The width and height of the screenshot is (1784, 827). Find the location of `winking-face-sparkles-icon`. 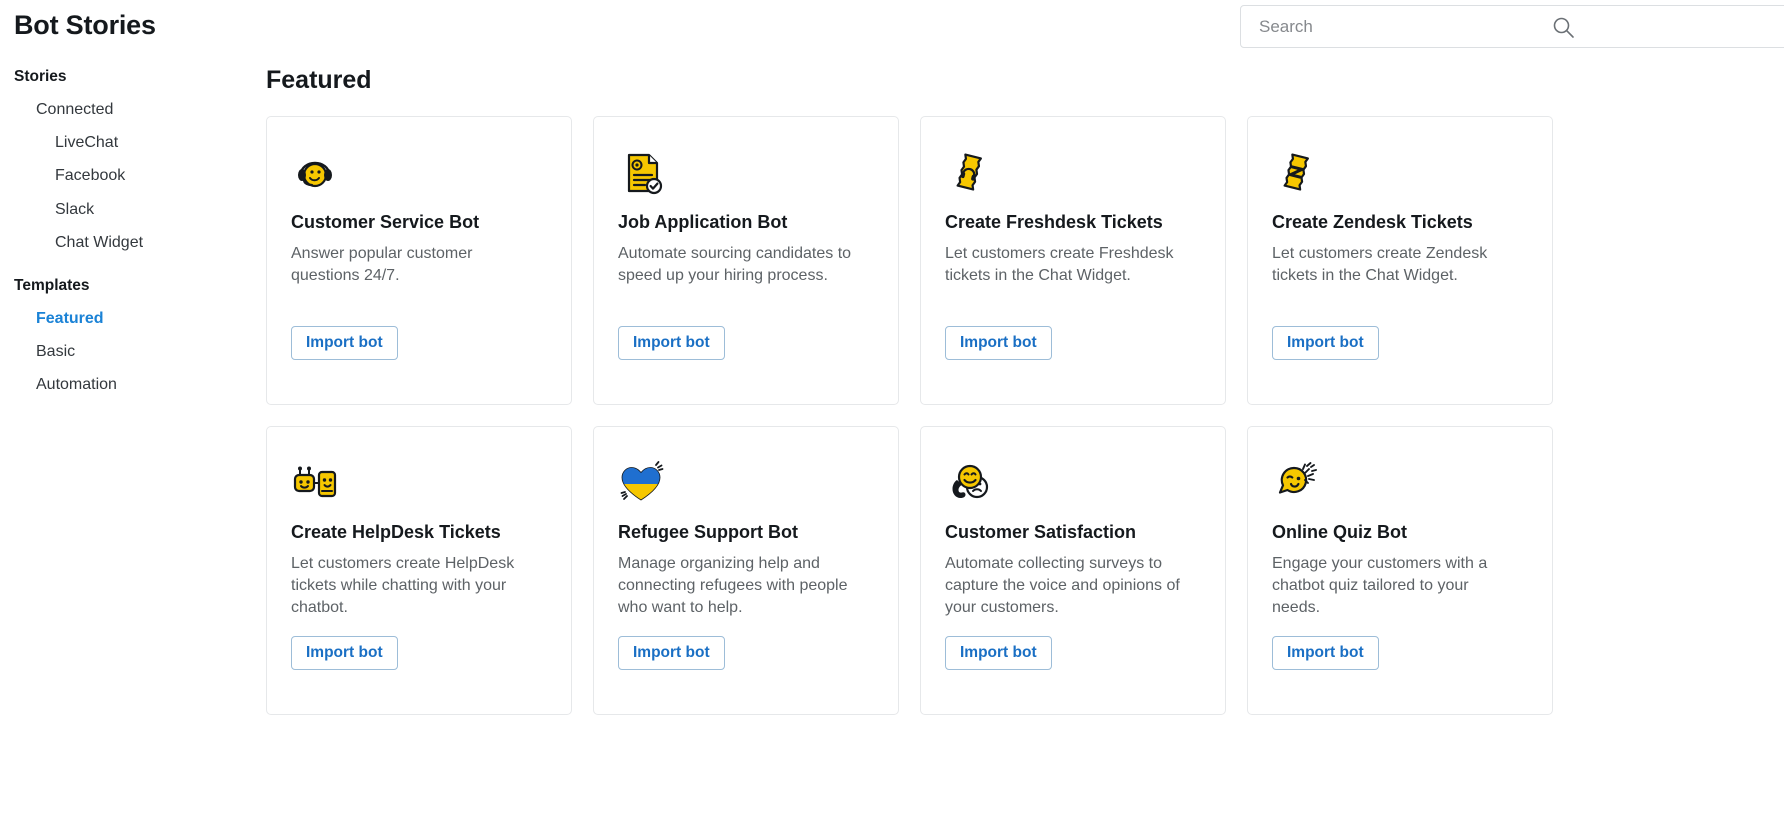

winking-face-sparkles-icon is located at coordinates (1296, 483).